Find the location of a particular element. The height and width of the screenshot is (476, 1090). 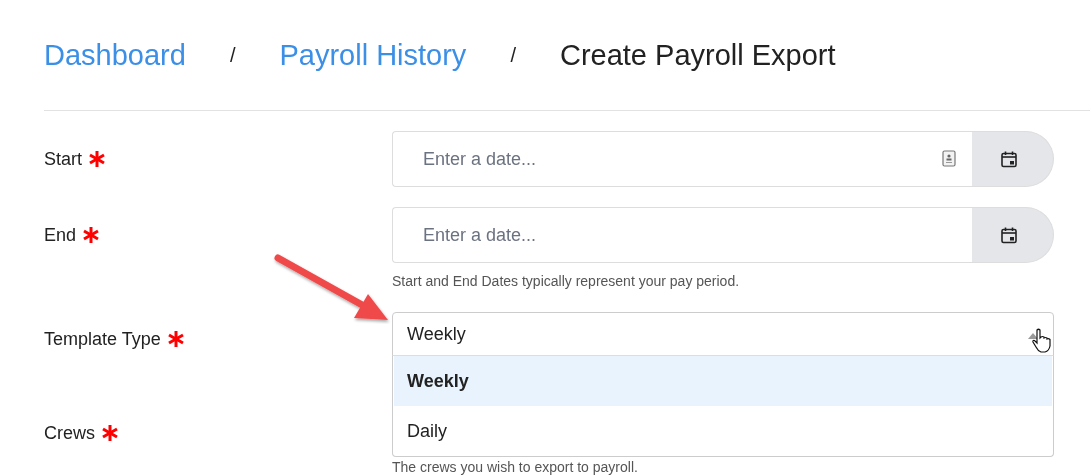

field-label: Crews is located at coordinates (69, 433).